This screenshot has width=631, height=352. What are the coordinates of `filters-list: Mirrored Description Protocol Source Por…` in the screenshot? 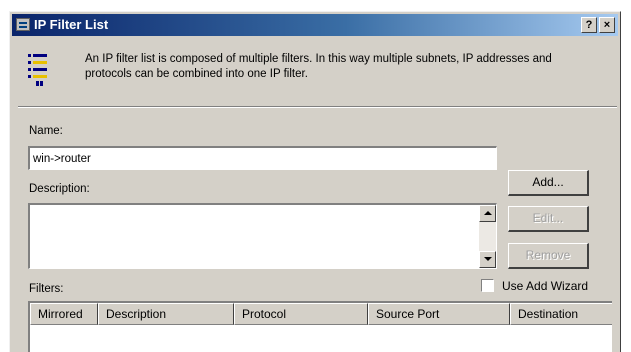 It's located at (320, 326).